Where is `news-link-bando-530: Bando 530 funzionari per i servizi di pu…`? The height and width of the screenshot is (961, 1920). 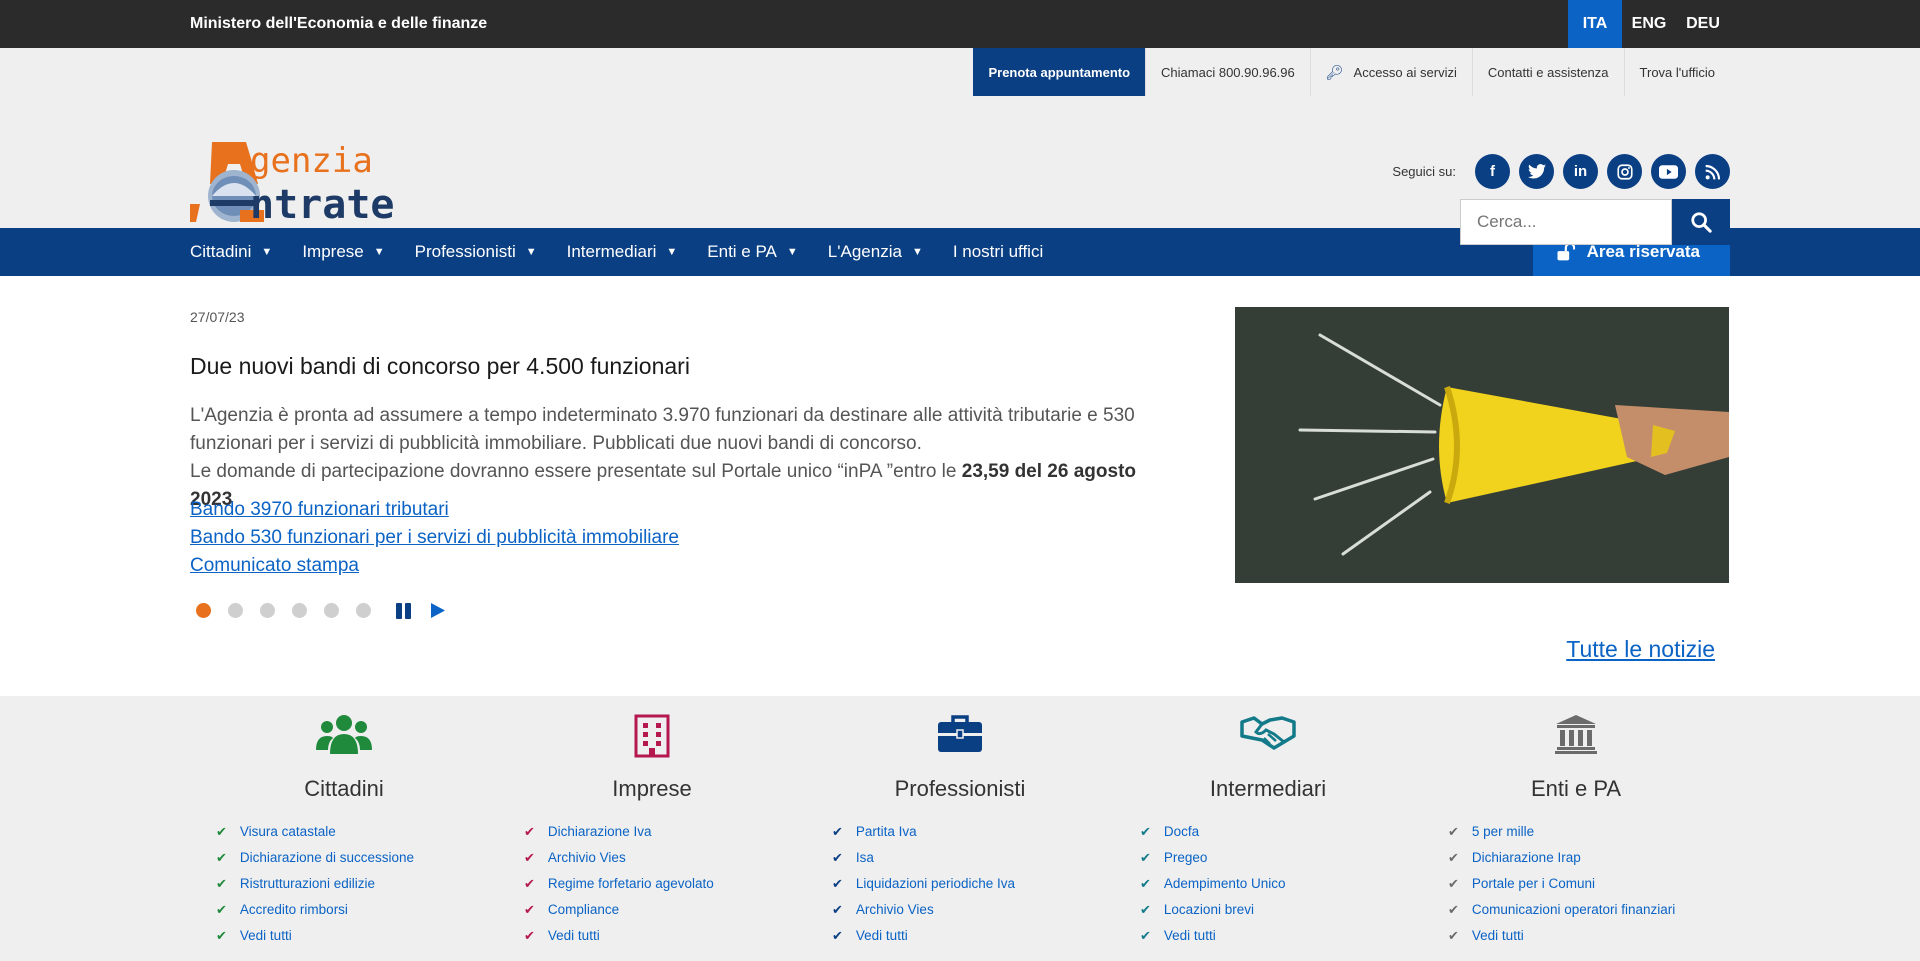
news-link-bando-530: Bando 530 funzionari per i servizi di pu… is located at coordinates (434, 538).